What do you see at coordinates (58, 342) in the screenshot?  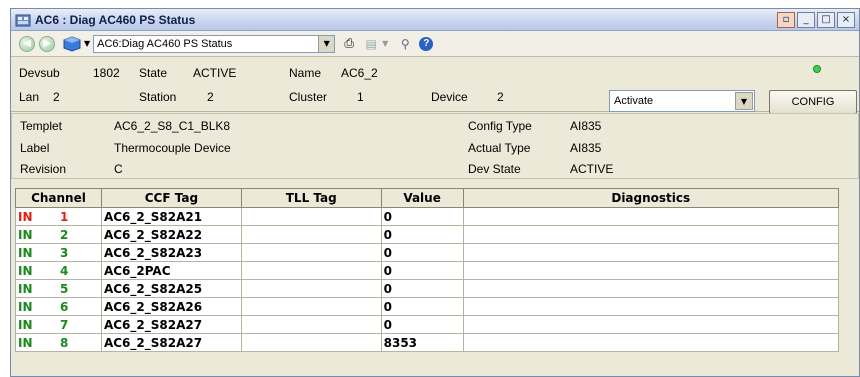 I see `channel-cell: IN 8` at bounding box center [58, 342].